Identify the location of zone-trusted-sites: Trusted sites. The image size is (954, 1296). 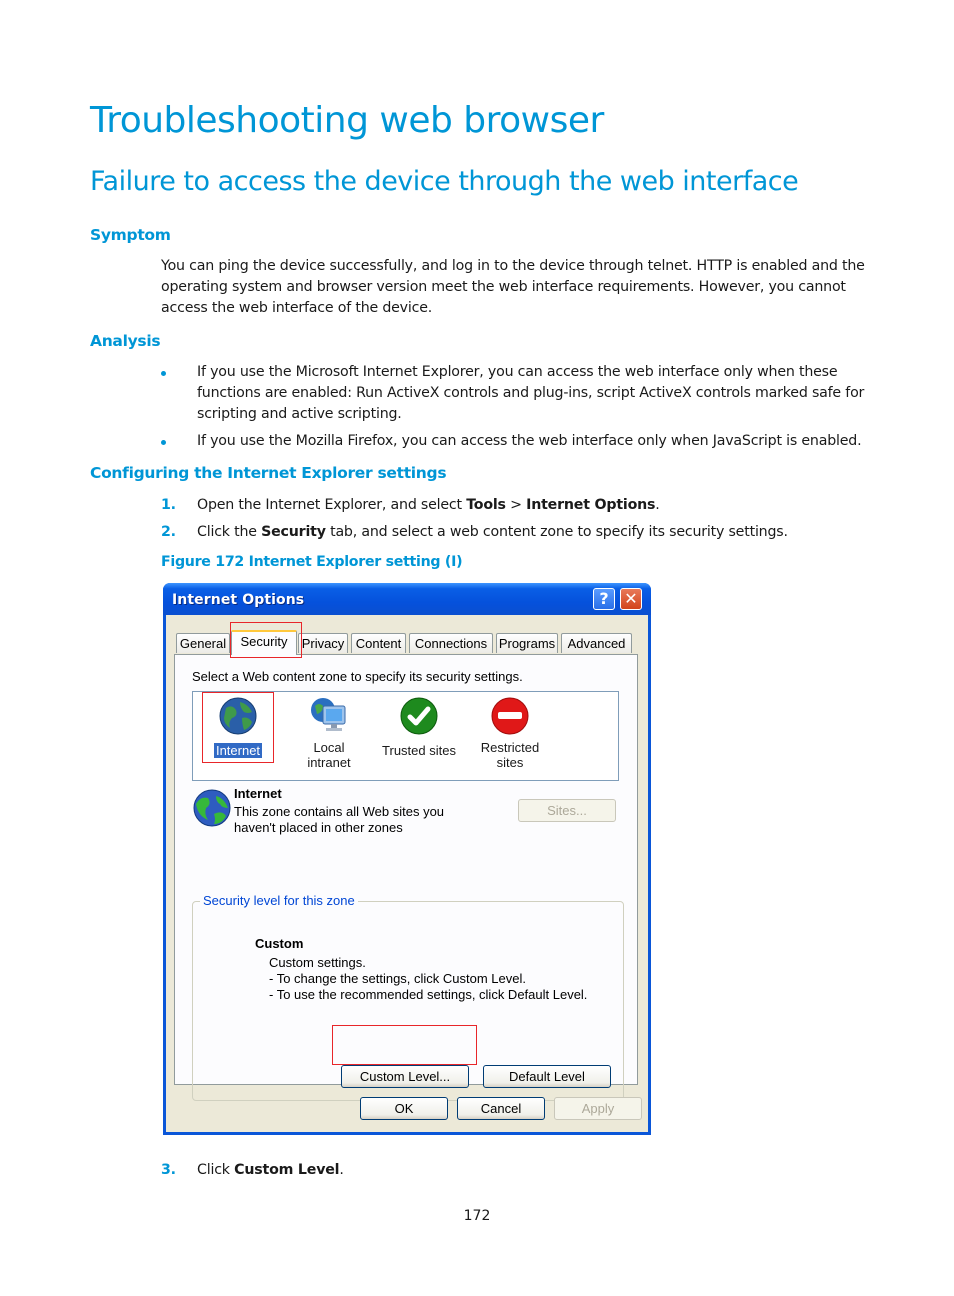
(419, 727).